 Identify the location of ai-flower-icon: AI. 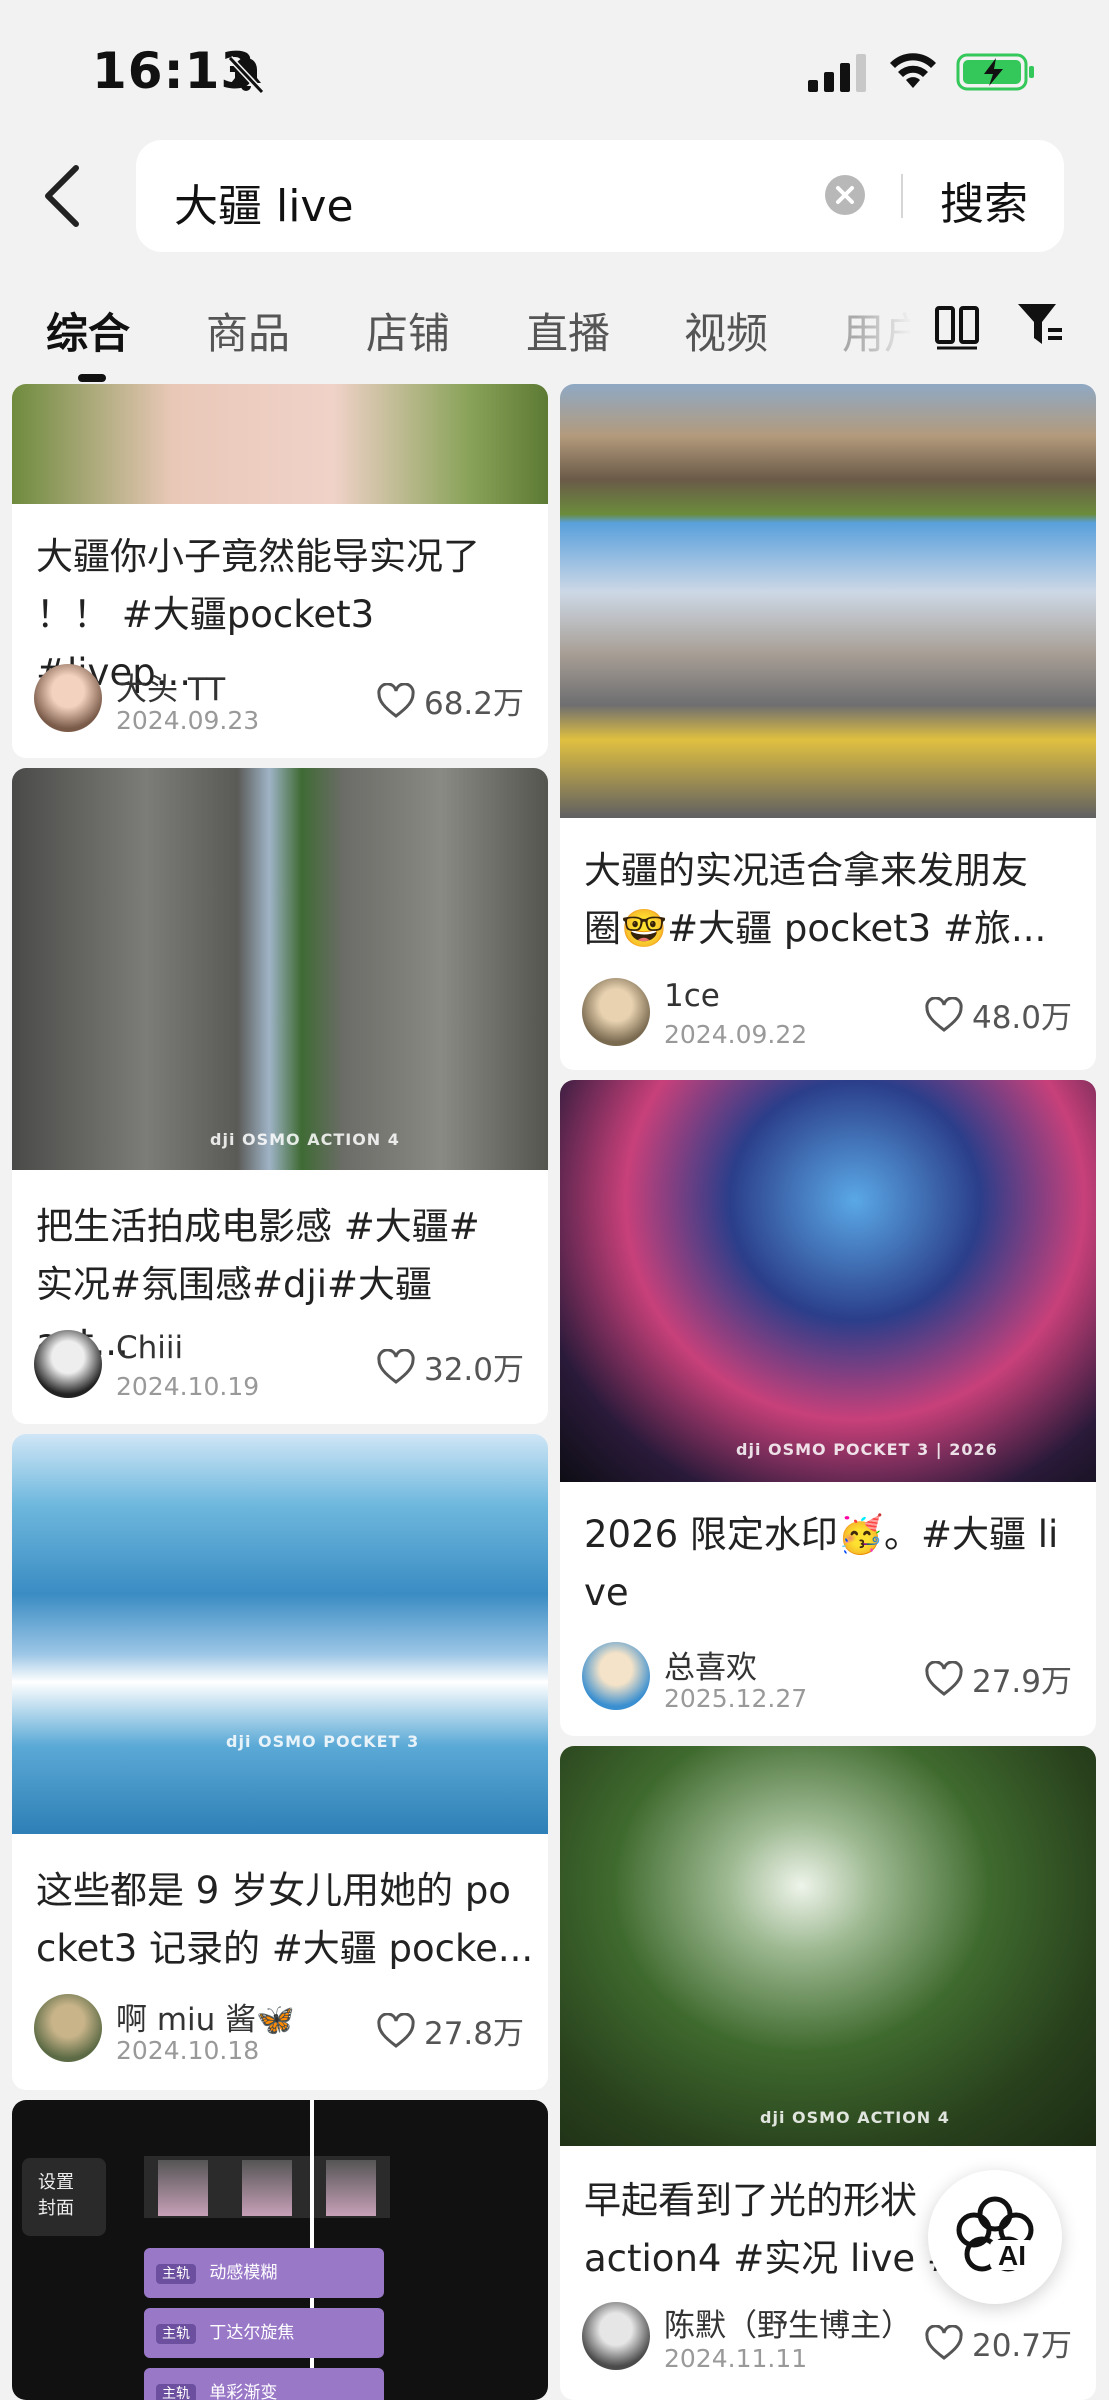
(995, 2234).